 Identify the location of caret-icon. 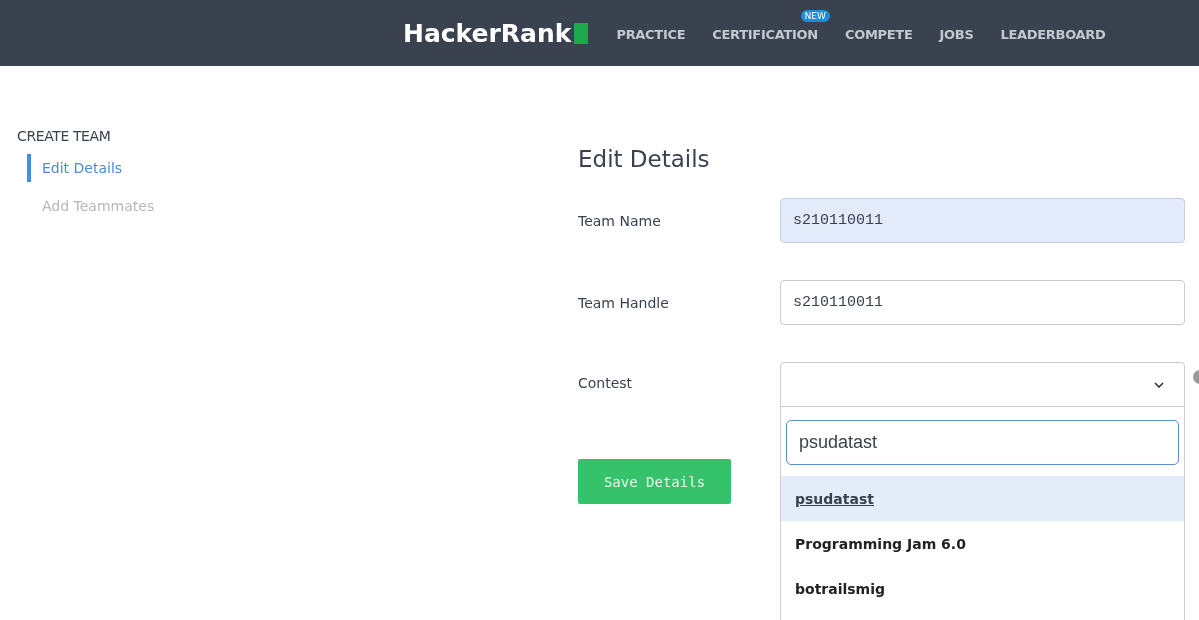
(1159, 385).